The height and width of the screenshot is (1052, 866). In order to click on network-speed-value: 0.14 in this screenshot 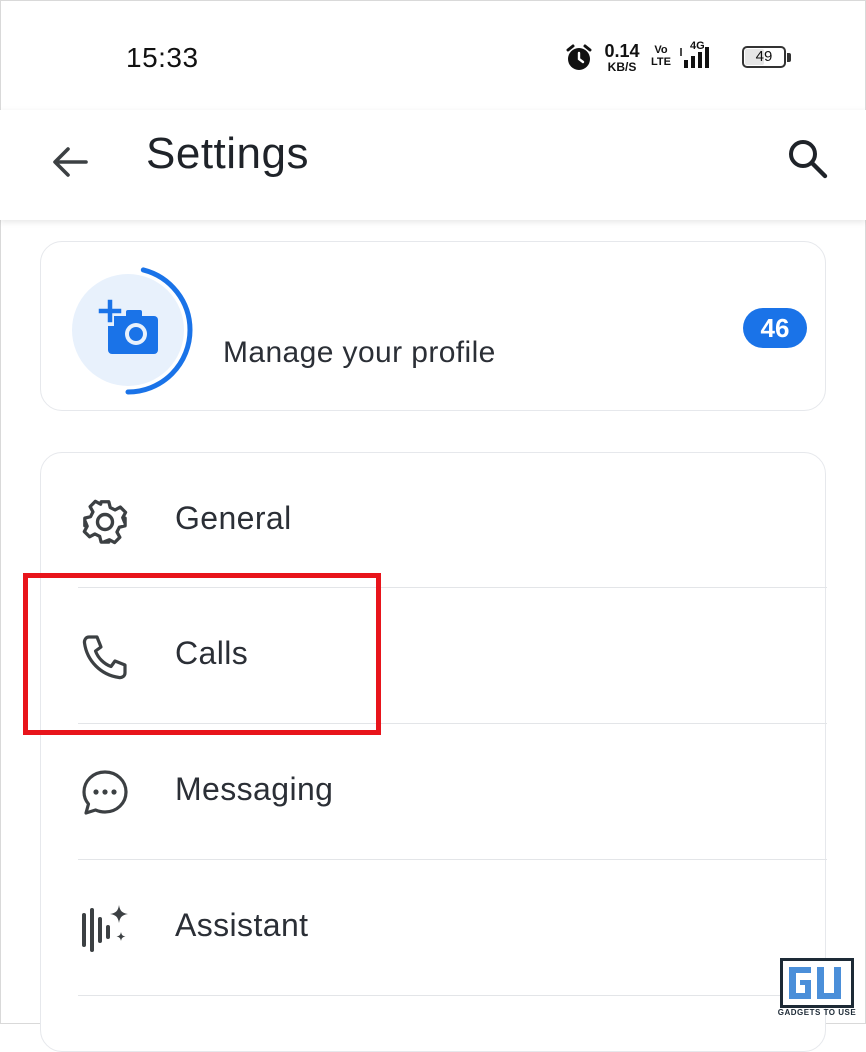, I will do `click(622, 51)`.